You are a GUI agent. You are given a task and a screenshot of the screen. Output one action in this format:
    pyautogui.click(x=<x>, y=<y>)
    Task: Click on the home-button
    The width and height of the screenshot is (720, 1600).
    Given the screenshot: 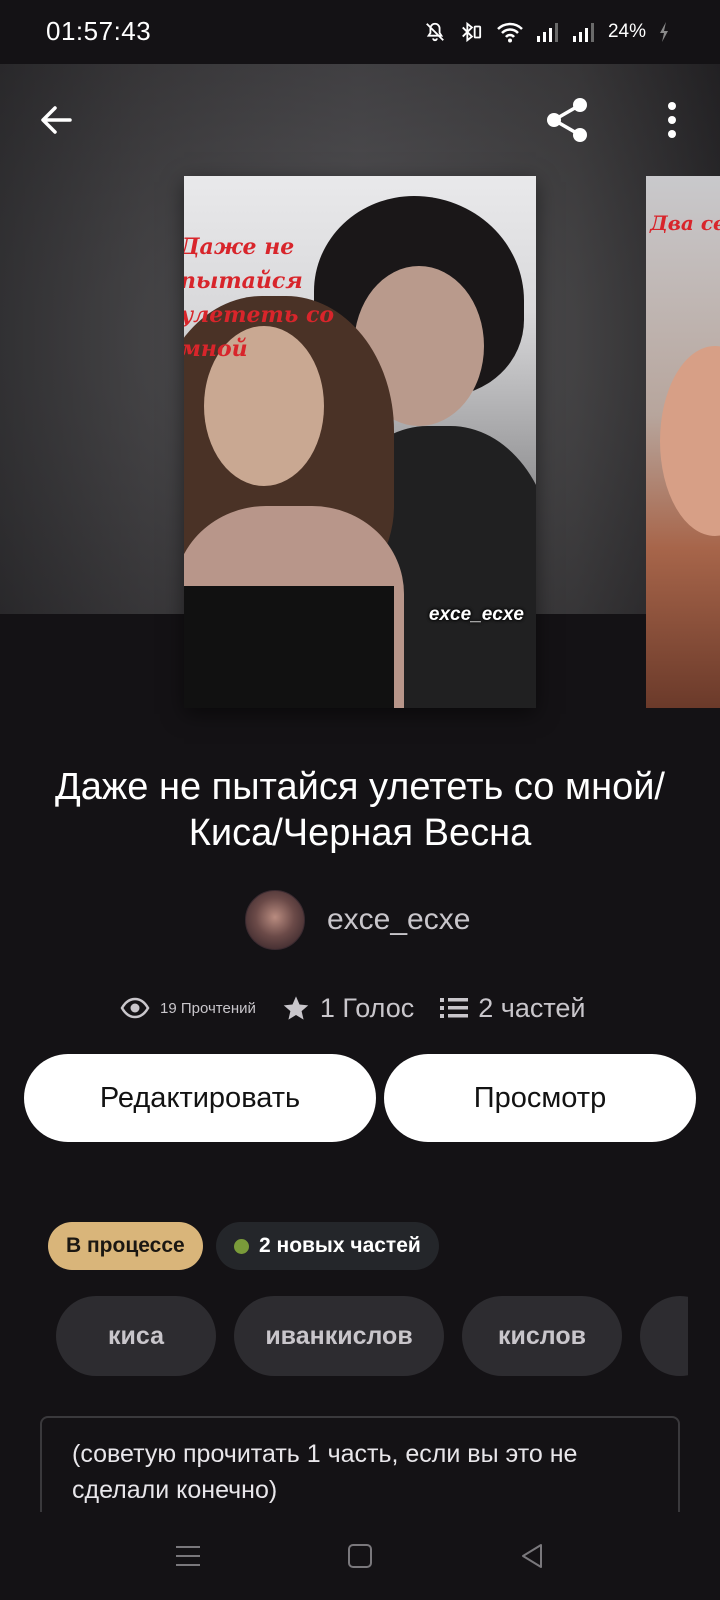 What is the action you would take?
    pyautogui.click(x=360, y=1556)
    